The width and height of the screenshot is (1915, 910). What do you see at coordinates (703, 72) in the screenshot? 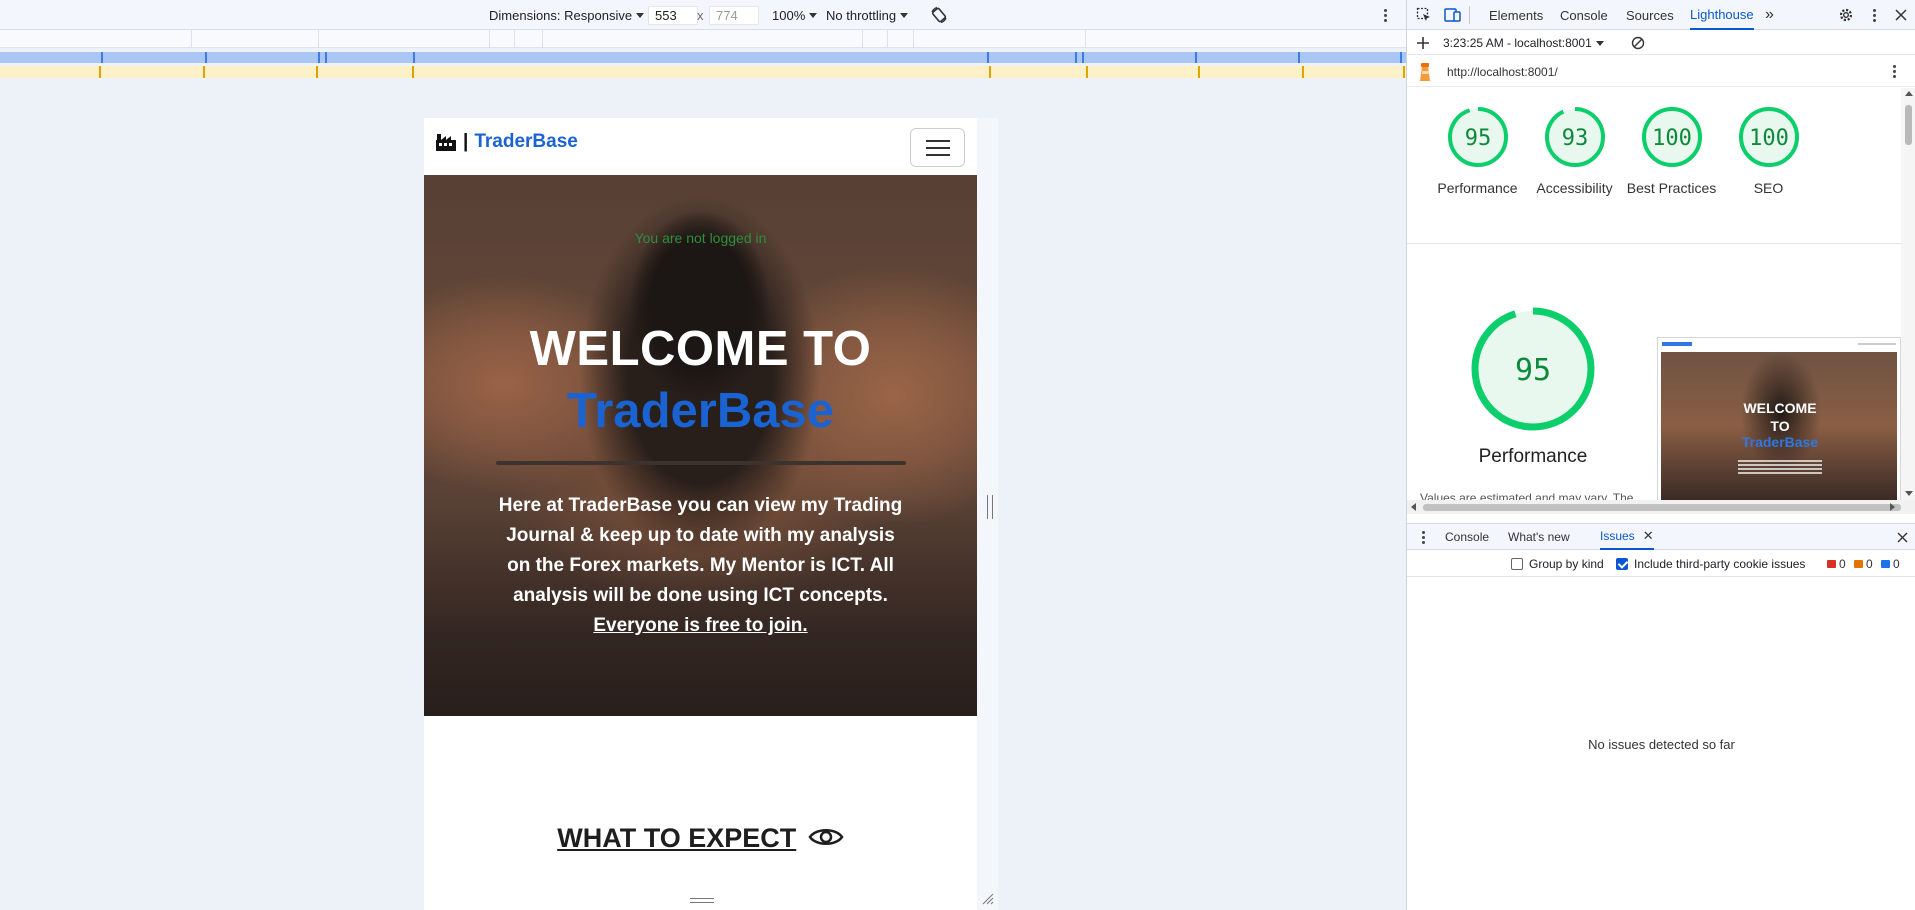
I see `media-query-bar-min-width` at bounding box center [703, 72].